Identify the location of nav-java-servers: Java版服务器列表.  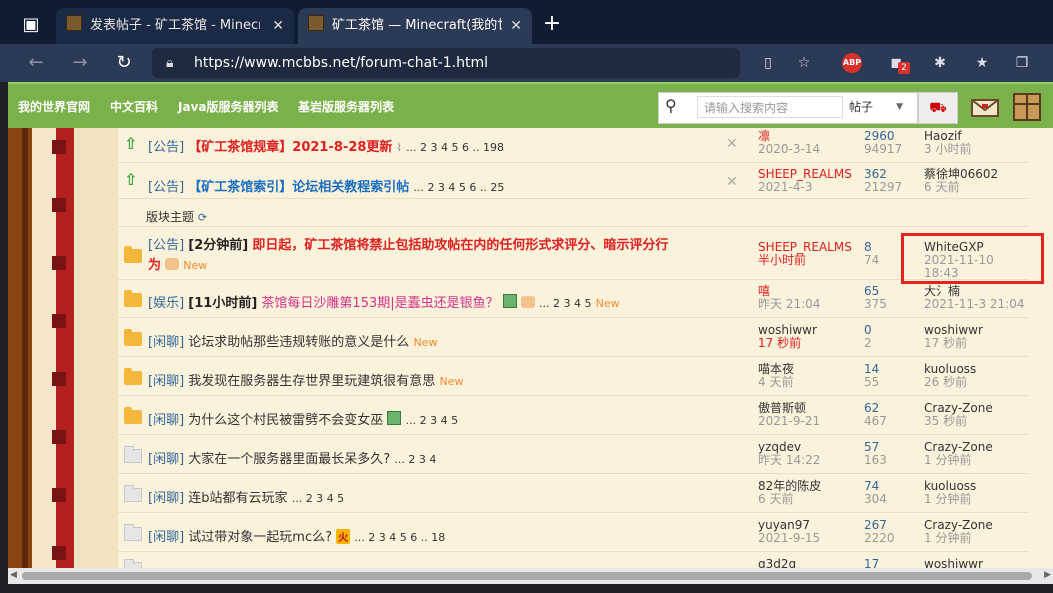
(228, 106).